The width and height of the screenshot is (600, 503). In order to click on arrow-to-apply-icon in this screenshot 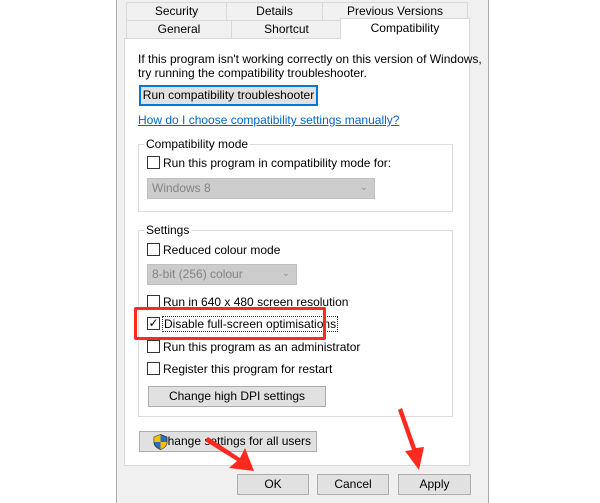, I will do `click(411, 439)`.